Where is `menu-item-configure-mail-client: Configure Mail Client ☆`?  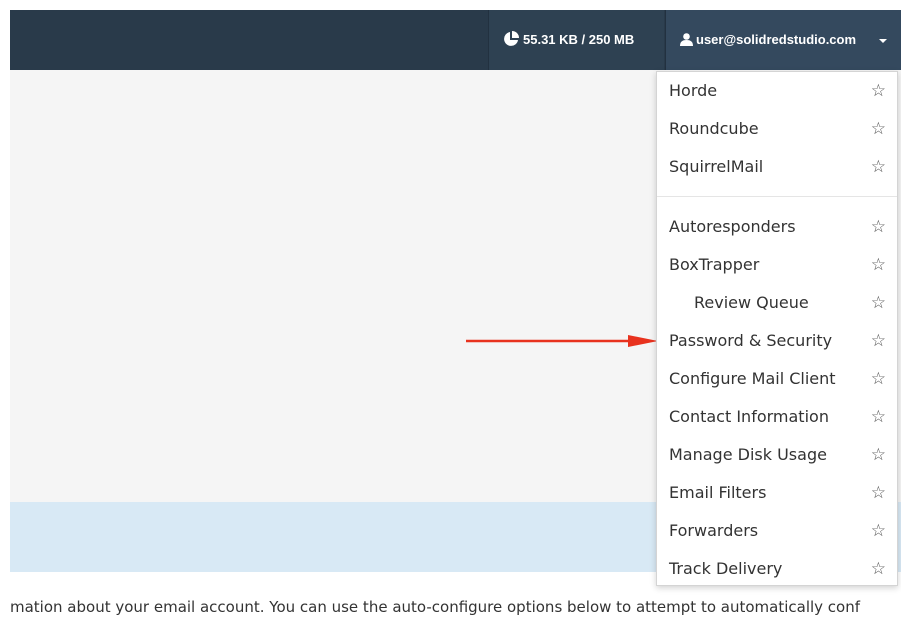
menu-item-configure-mail-client: Configure Mail Client ☆ is located at coordinates (777, 379).